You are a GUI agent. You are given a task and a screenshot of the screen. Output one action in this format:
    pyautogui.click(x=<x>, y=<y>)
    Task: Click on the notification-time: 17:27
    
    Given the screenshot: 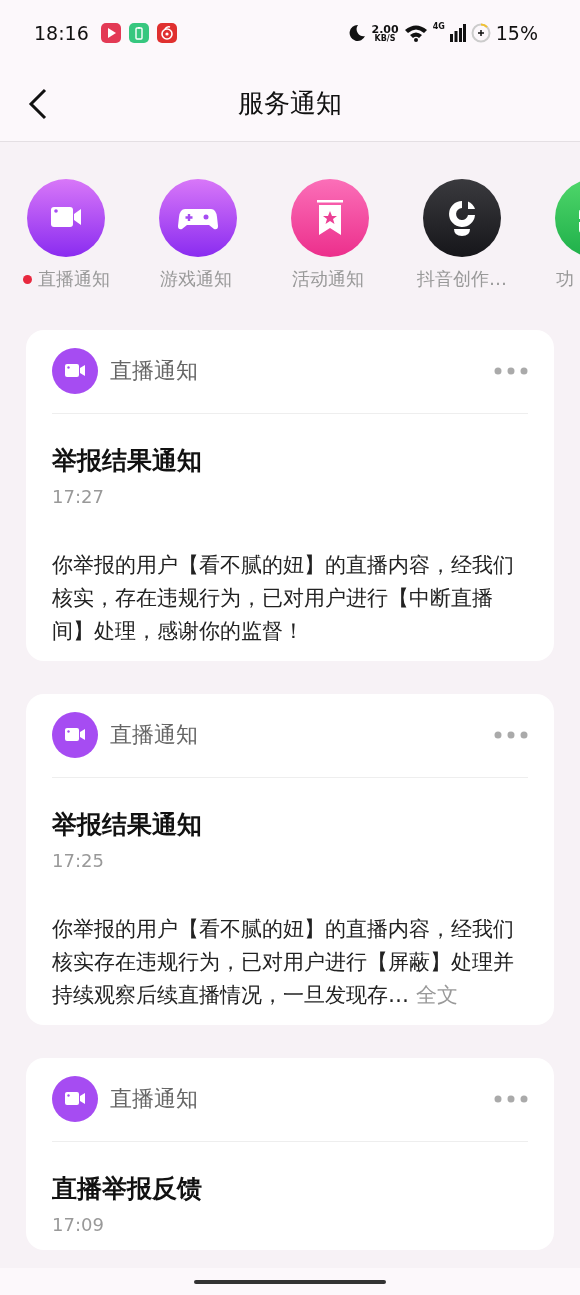 What is the action you would take?
    pyautogui.click(x=78, y=497)
    